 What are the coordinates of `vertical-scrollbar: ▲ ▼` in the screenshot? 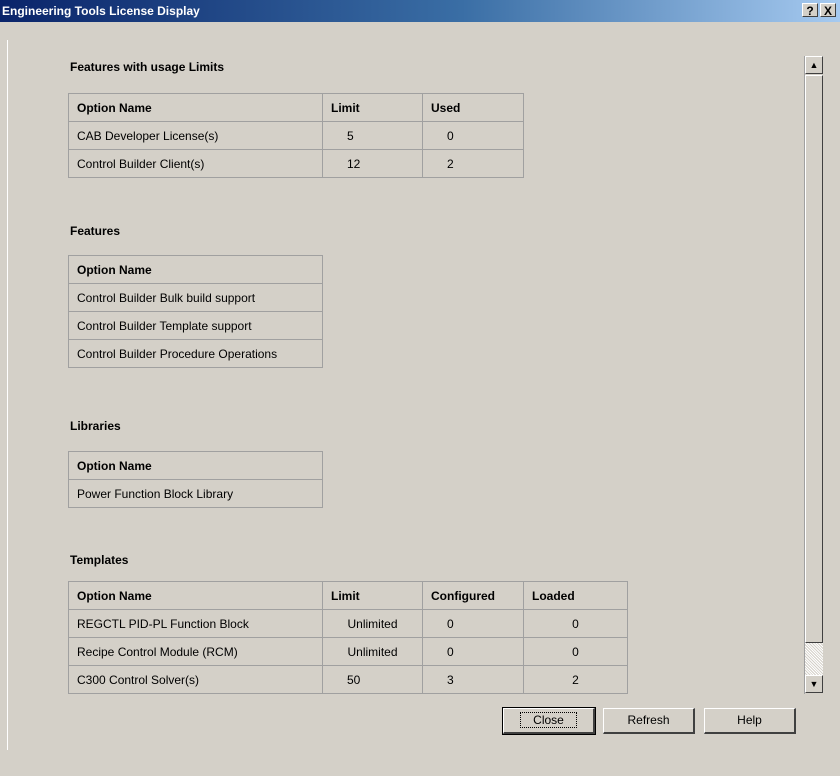 It's located at (813, 375).